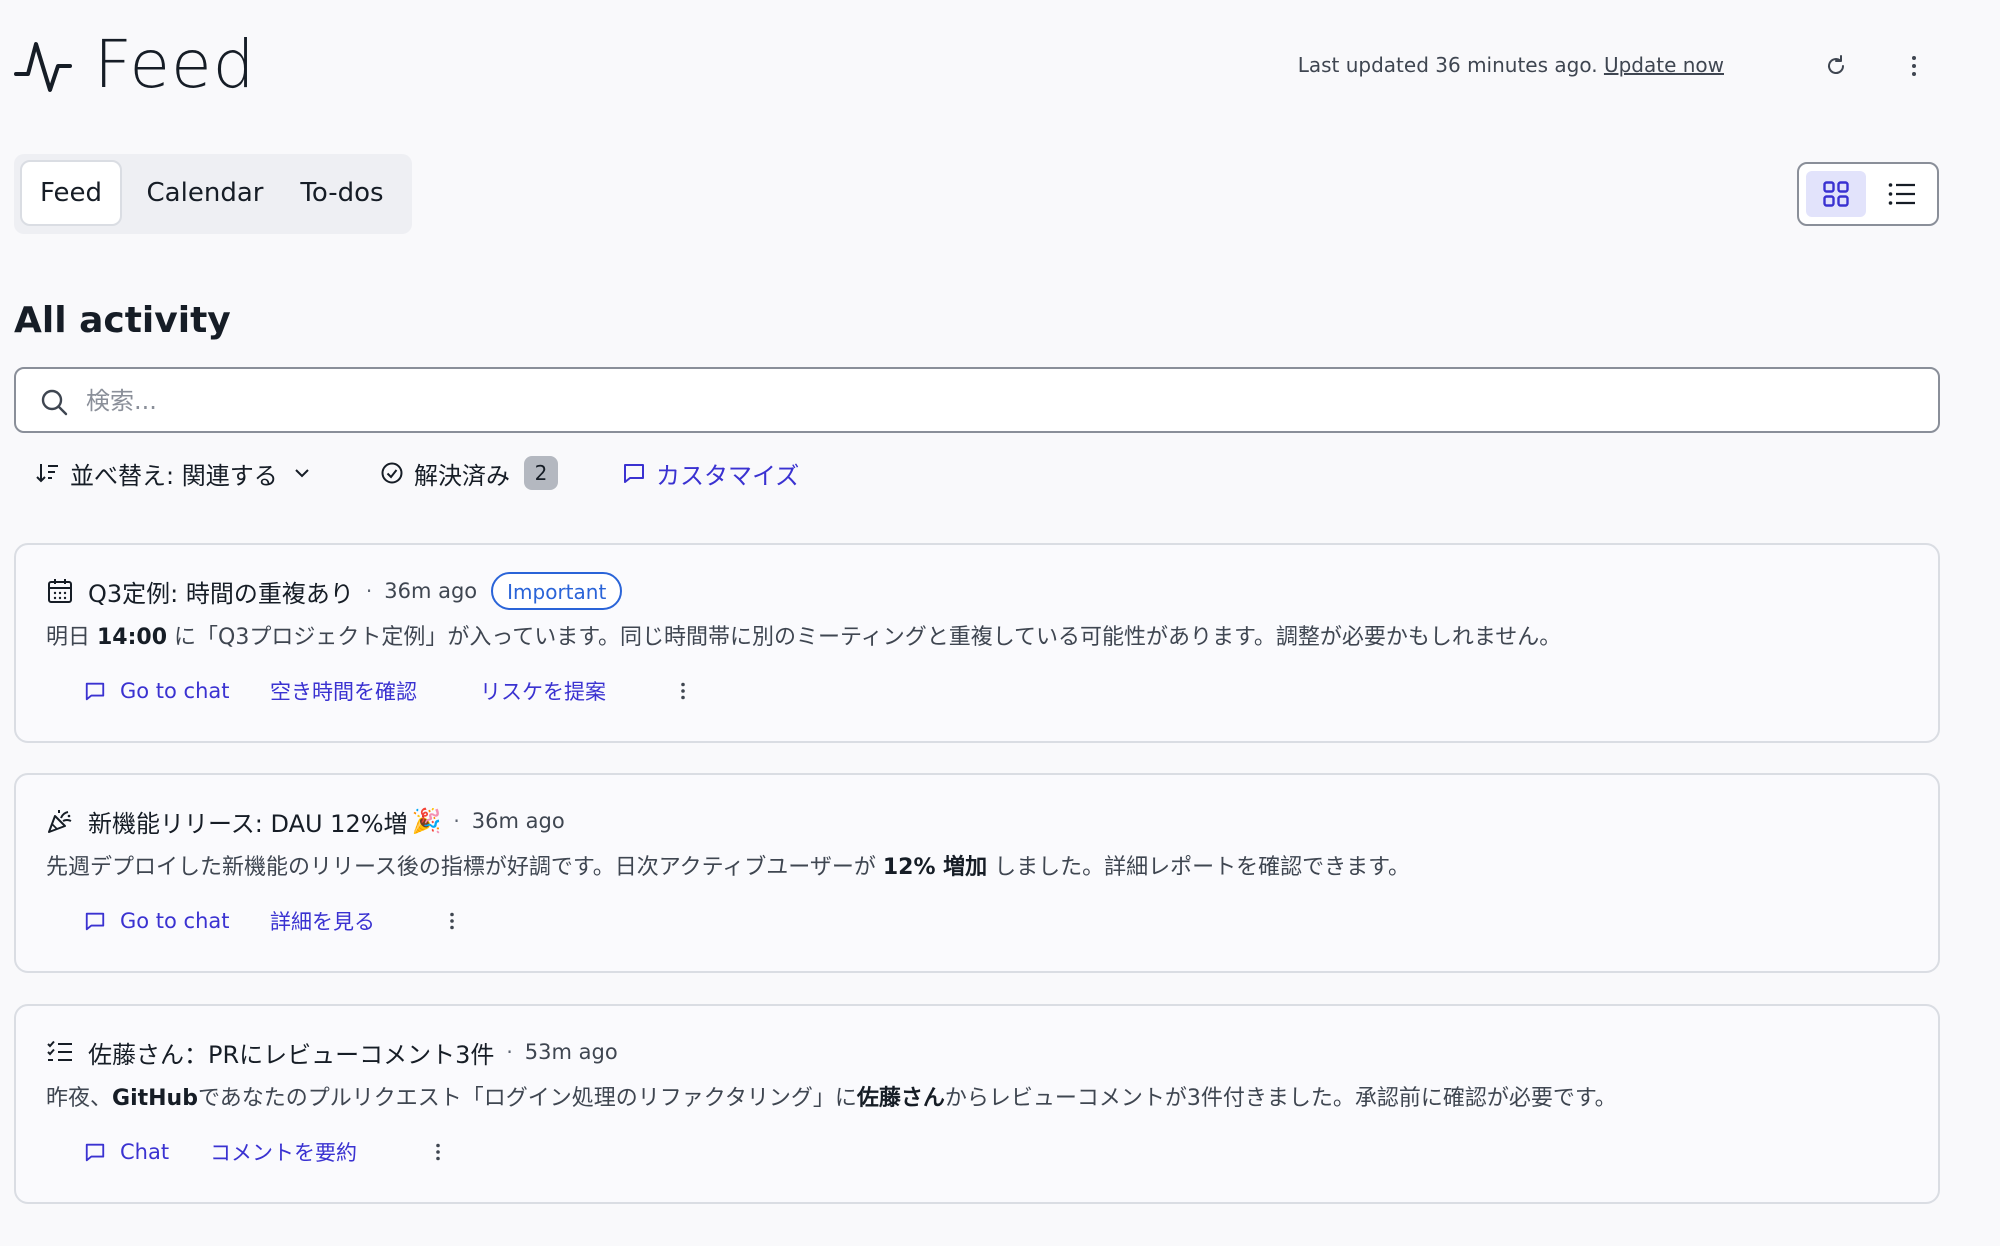 Image resolution: width=2000 pixels, height=1246 pixels. I want to click on list-view-button, so click(1902, 194).